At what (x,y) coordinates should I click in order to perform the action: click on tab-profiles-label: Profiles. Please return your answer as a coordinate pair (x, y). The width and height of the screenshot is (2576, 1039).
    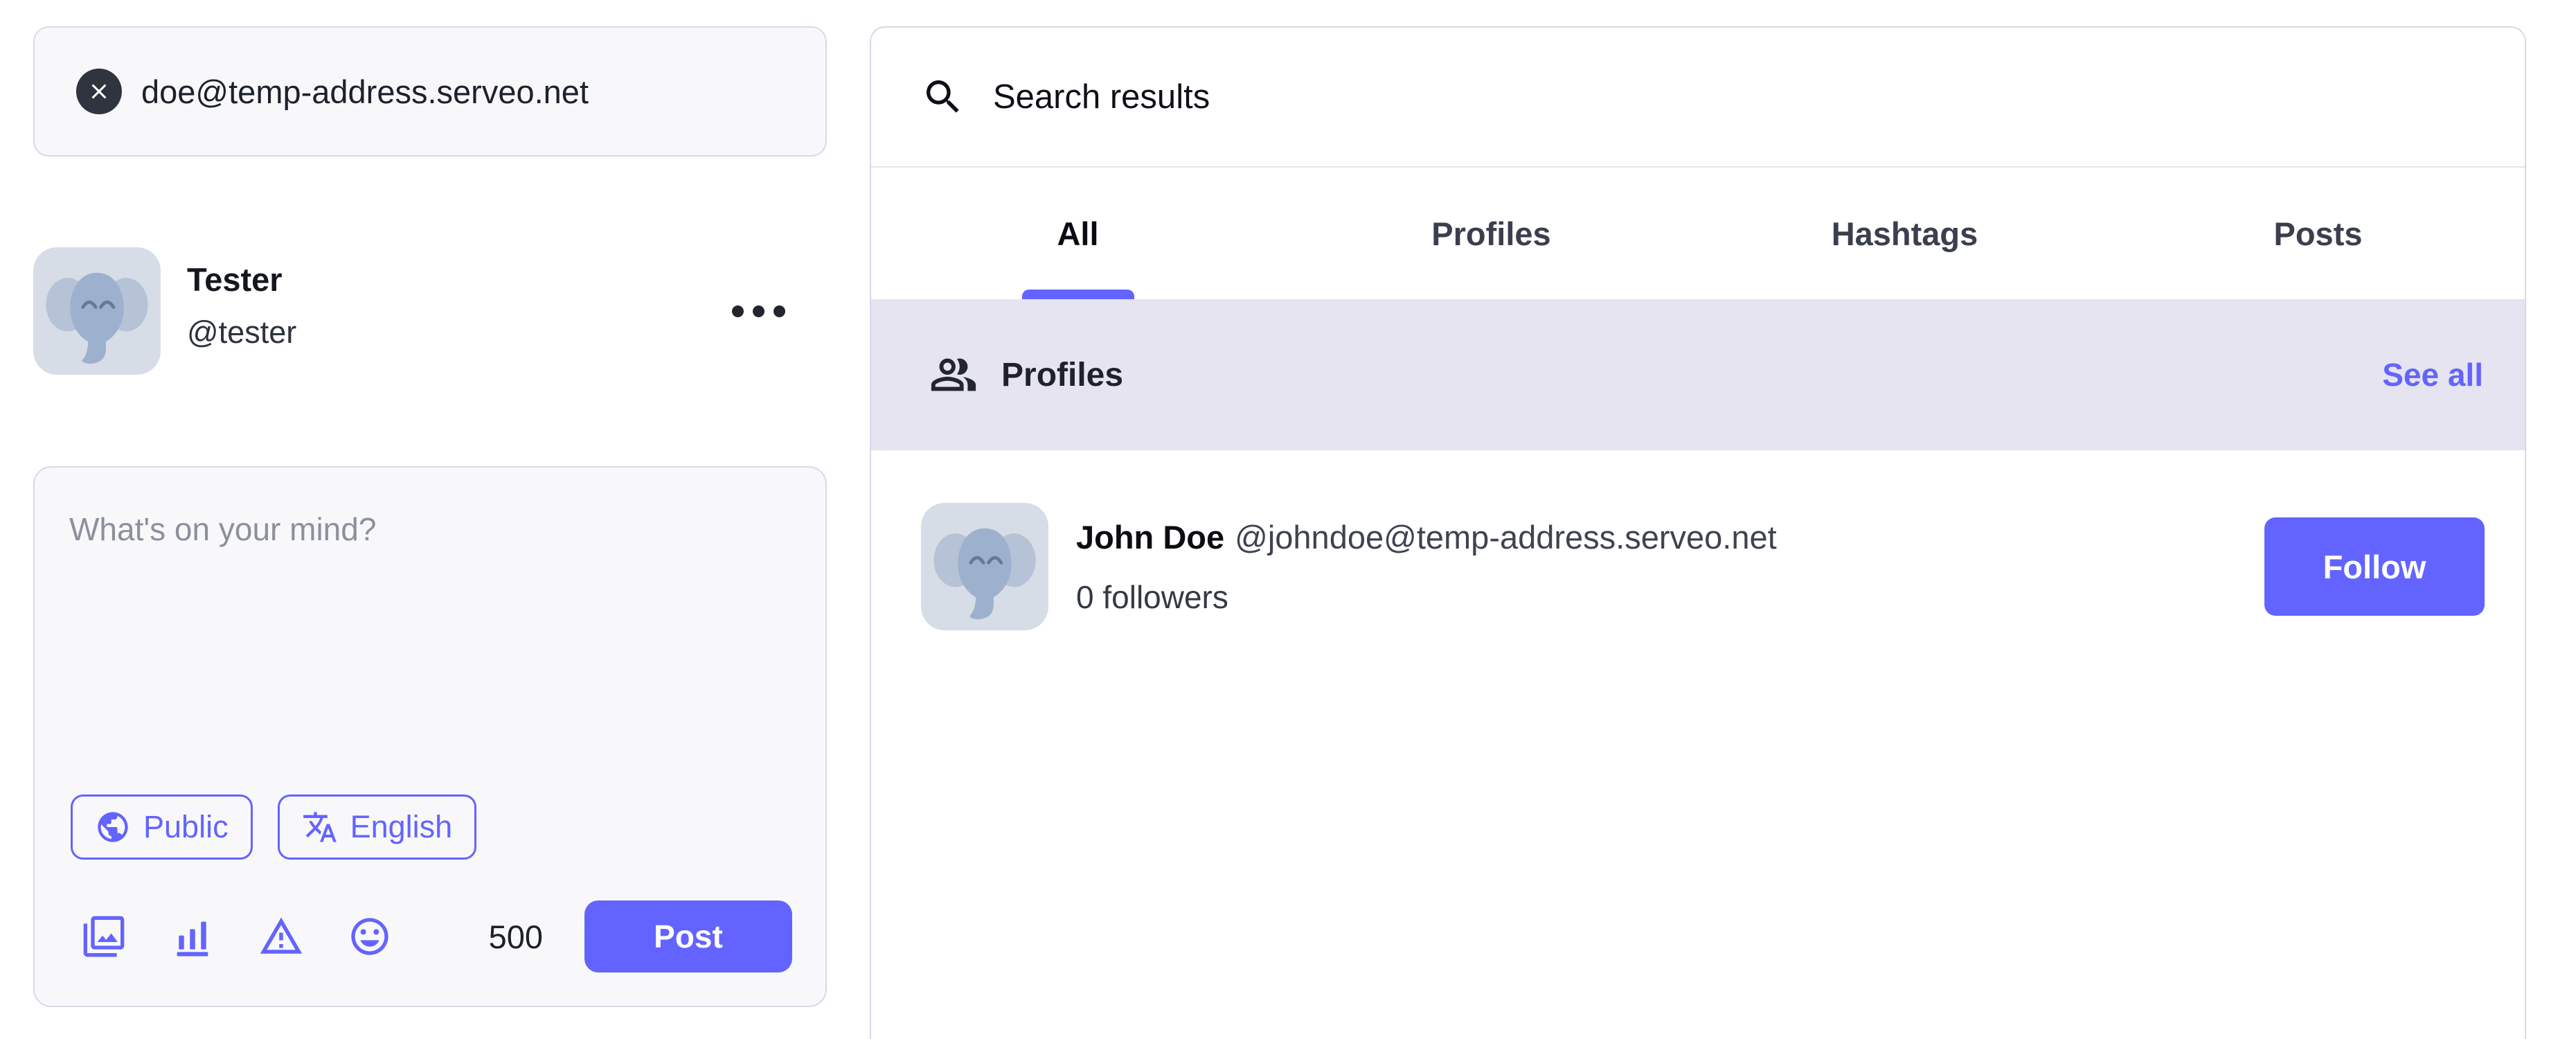
    Looking at the image, I should click on (1491, 233).